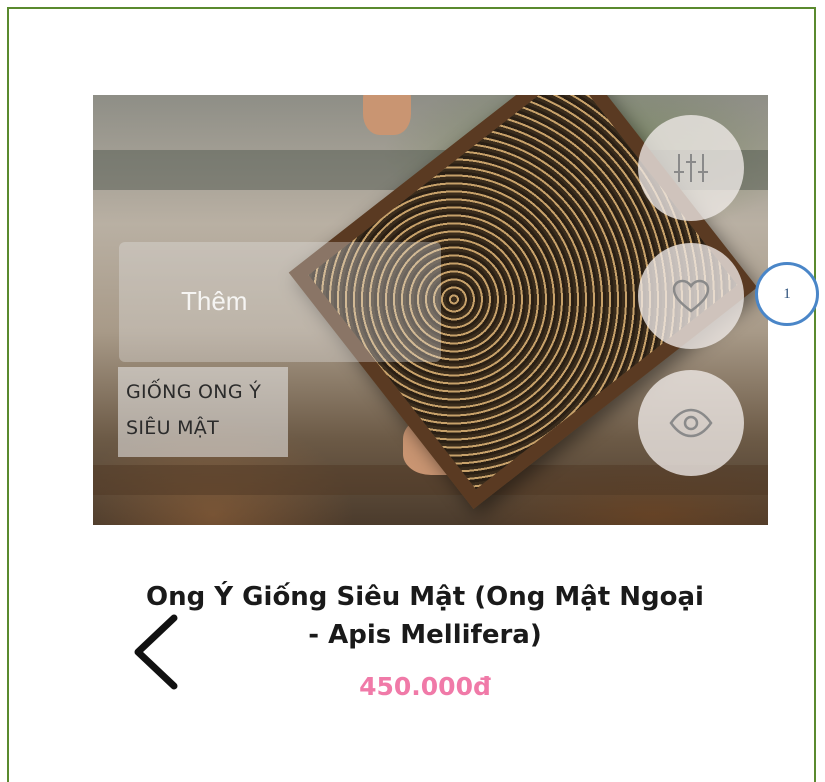  I want to click on eye-icon, so click(691, 423).